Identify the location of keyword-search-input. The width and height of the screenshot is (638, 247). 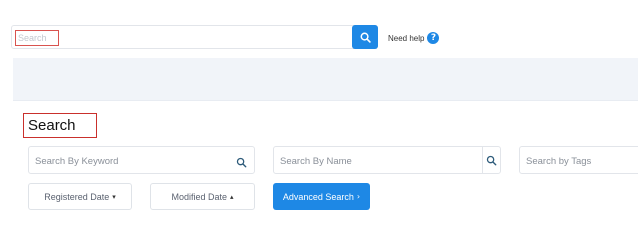
(125, 161).